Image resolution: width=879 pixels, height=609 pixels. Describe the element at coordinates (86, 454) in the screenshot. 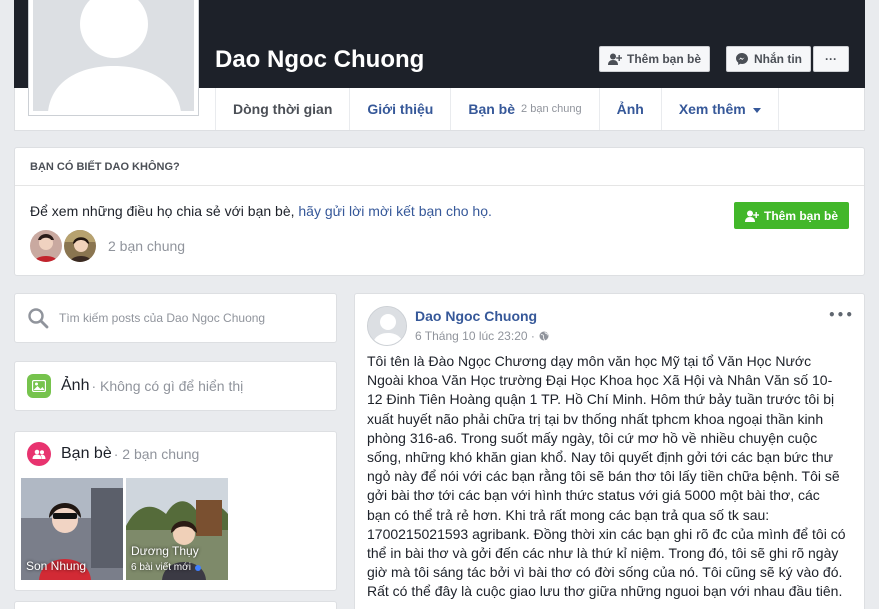

I see `friends-title: Bạn bè` at that location.